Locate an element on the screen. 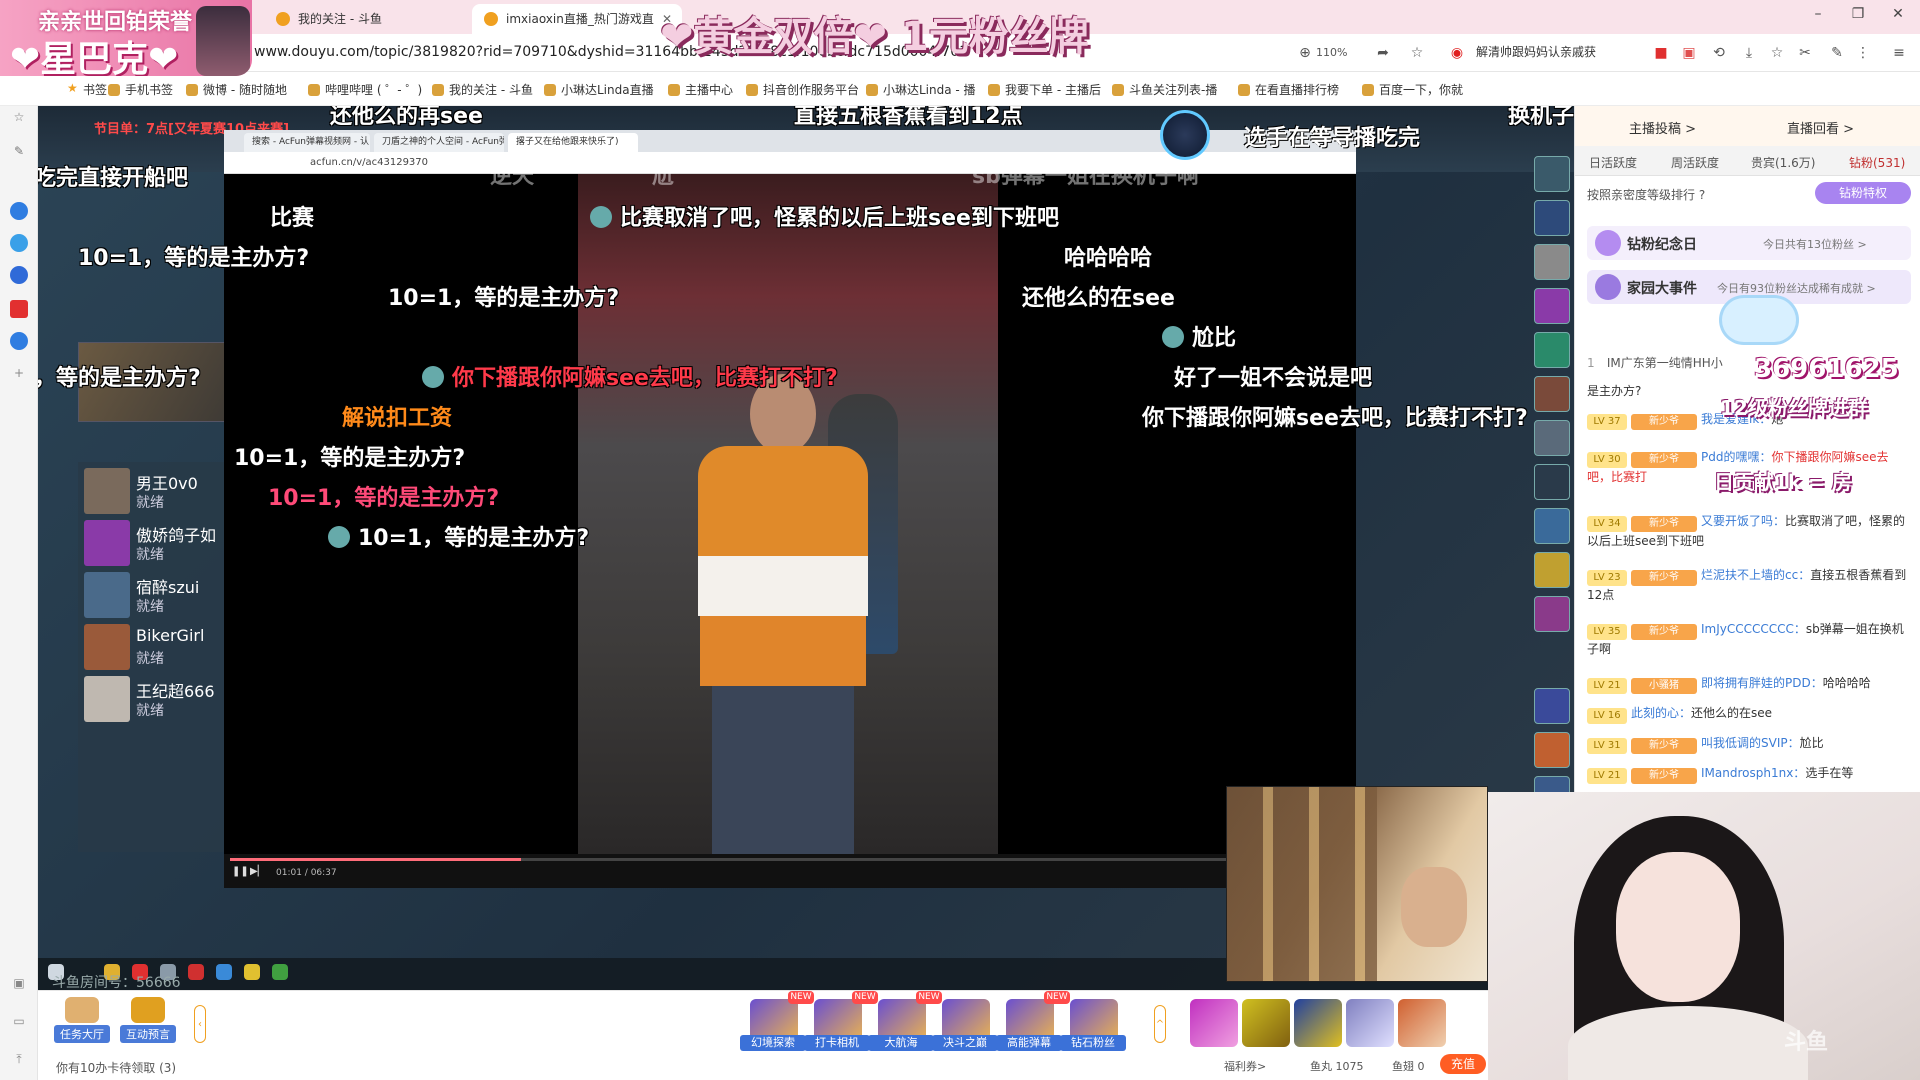 The height and width of the screenshot is (1080, 1920). bookmark-item: 斗鱼关注列表-播 is located at coordinates (1164, 89).